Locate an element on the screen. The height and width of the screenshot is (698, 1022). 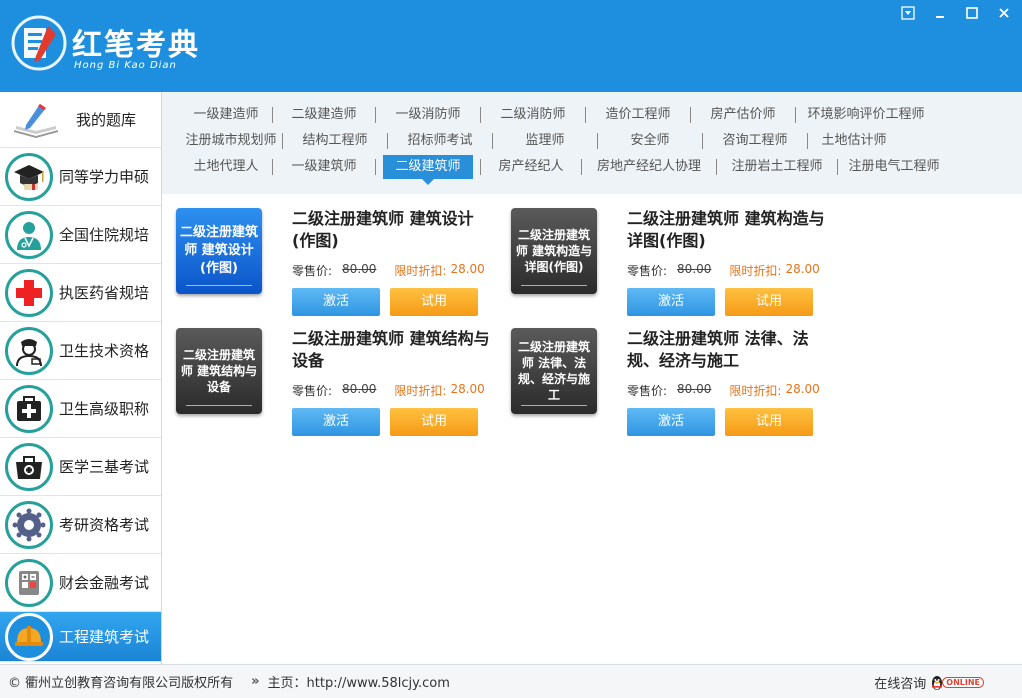
product-cover: 二级注册建筑师 建筑构造与详图(作图) is located at coordinates (554, 251).